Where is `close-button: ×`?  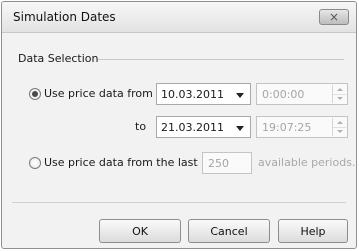
close-button: × is located at coordinates (334, 17).